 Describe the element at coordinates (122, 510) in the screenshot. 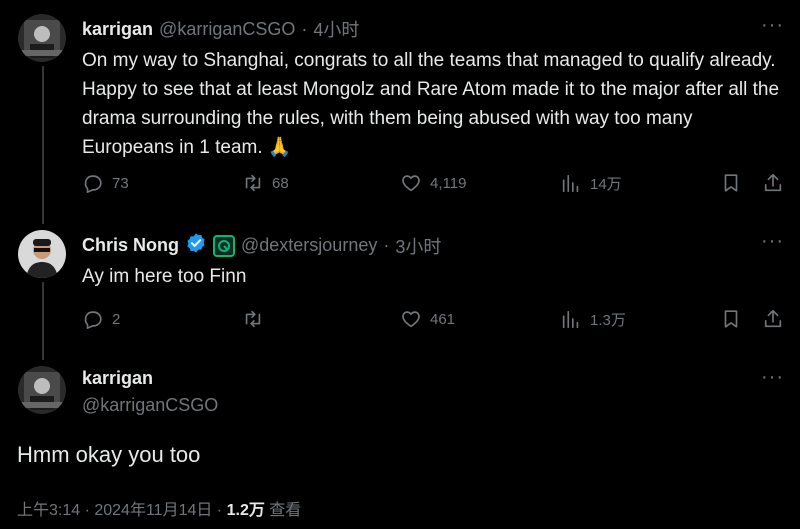

I see `post-datetime: 上午3:14 · 2024年11月14日 ·` at that location.